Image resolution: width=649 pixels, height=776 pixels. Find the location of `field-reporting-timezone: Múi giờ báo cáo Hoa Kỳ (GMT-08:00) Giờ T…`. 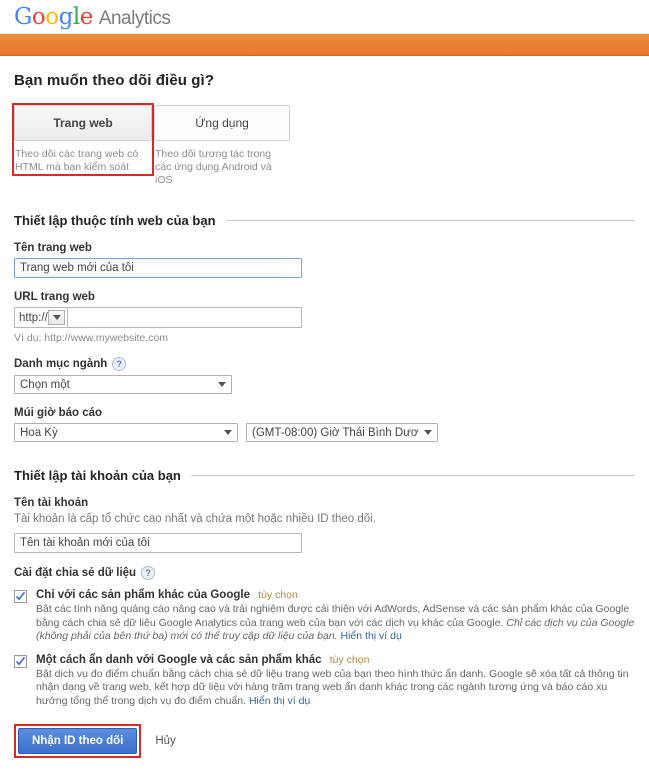

field-reporting-timezone: Múi giờ báo cáo Hoa Kỳ (GMT-08:00) Giờ T… is located at coordinates (324, 424).